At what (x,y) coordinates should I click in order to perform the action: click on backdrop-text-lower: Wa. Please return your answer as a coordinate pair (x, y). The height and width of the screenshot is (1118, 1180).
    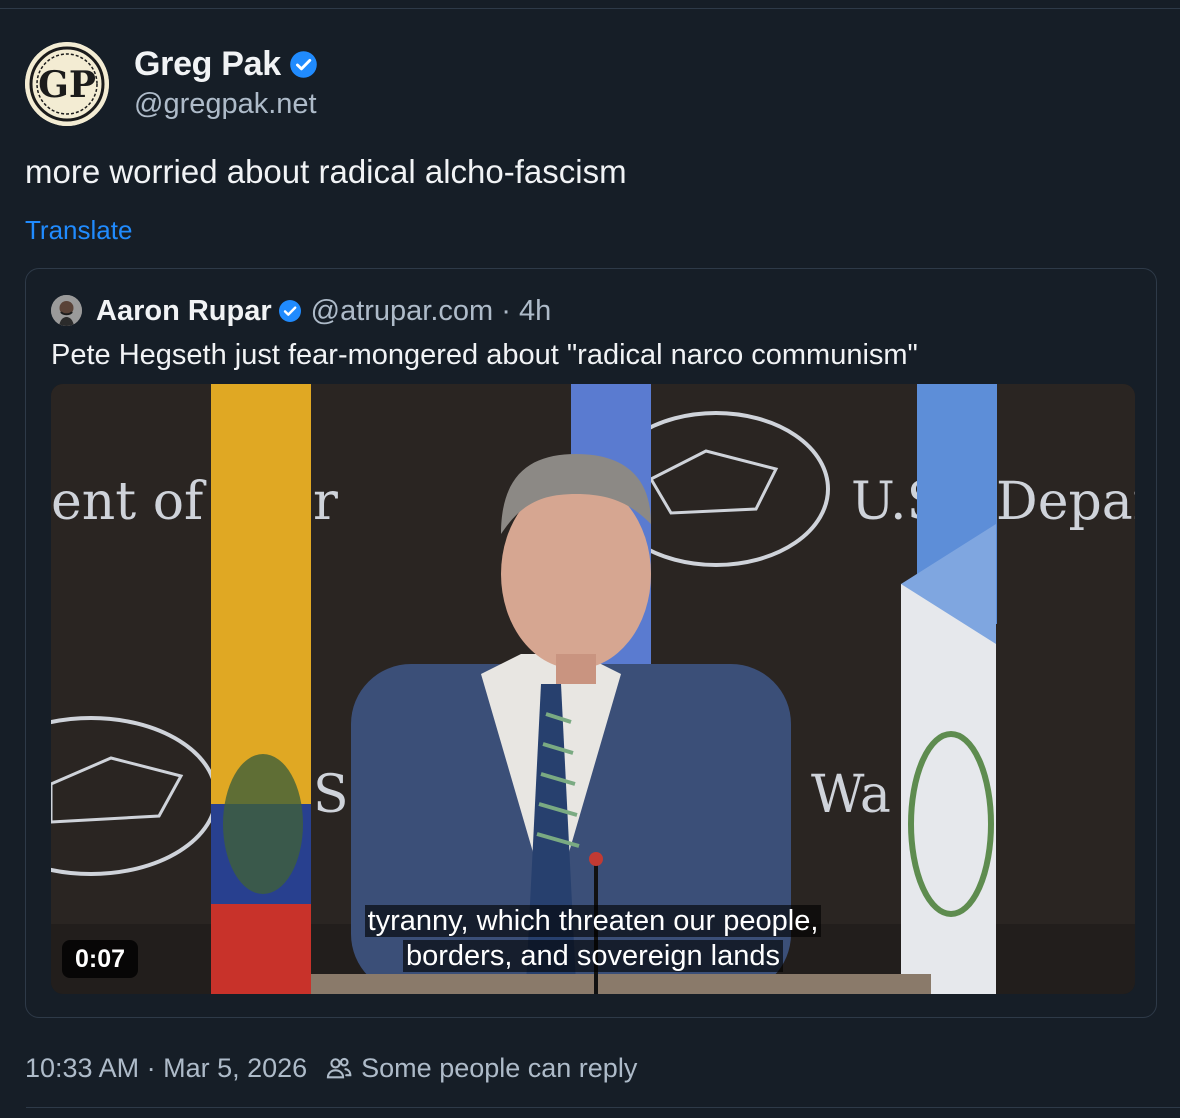
    Looking at the image, I should click on (851, 795).